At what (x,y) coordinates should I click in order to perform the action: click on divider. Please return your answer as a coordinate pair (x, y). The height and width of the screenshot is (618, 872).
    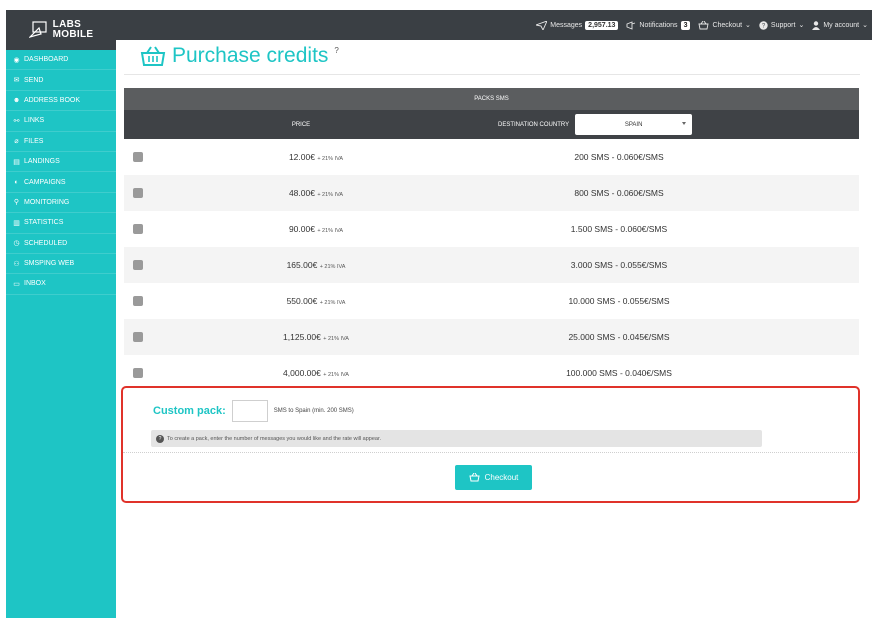
    Looking at the image, I should click on (492, 74).